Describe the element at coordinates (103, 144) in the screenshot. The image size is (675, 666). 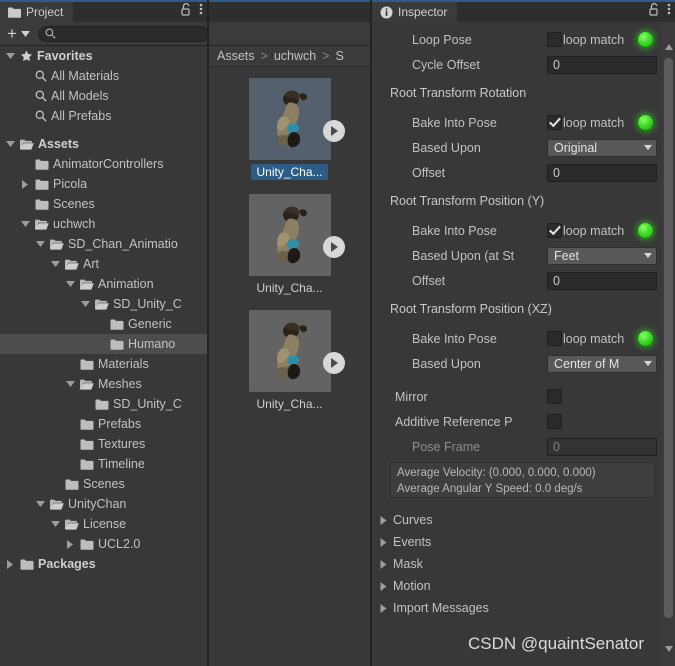
I see `tree-item-assets: Assets` at that location.